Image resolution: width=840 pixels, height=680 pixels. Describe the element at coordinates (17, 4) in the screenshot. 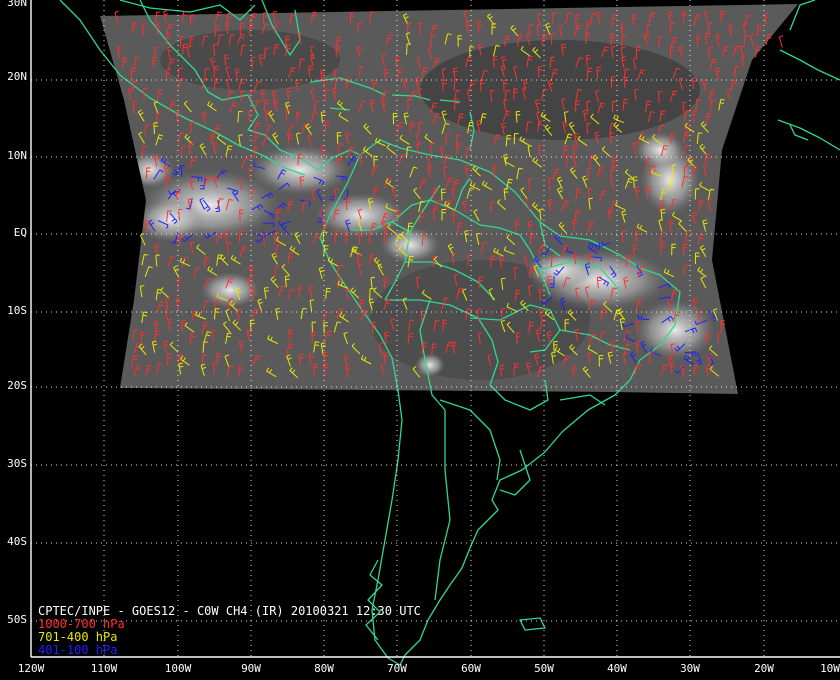

I see `lat-label-30n: 30N` at that location.